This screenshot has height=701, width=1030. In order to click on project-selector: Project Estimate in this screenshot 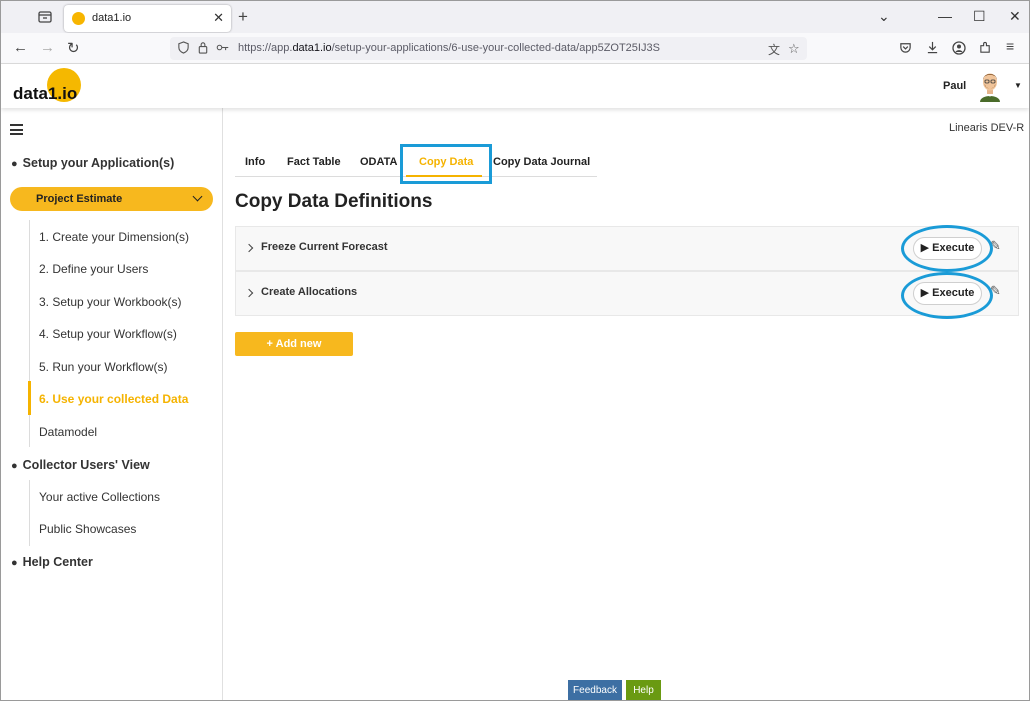, I will do `click(111, 199)`.